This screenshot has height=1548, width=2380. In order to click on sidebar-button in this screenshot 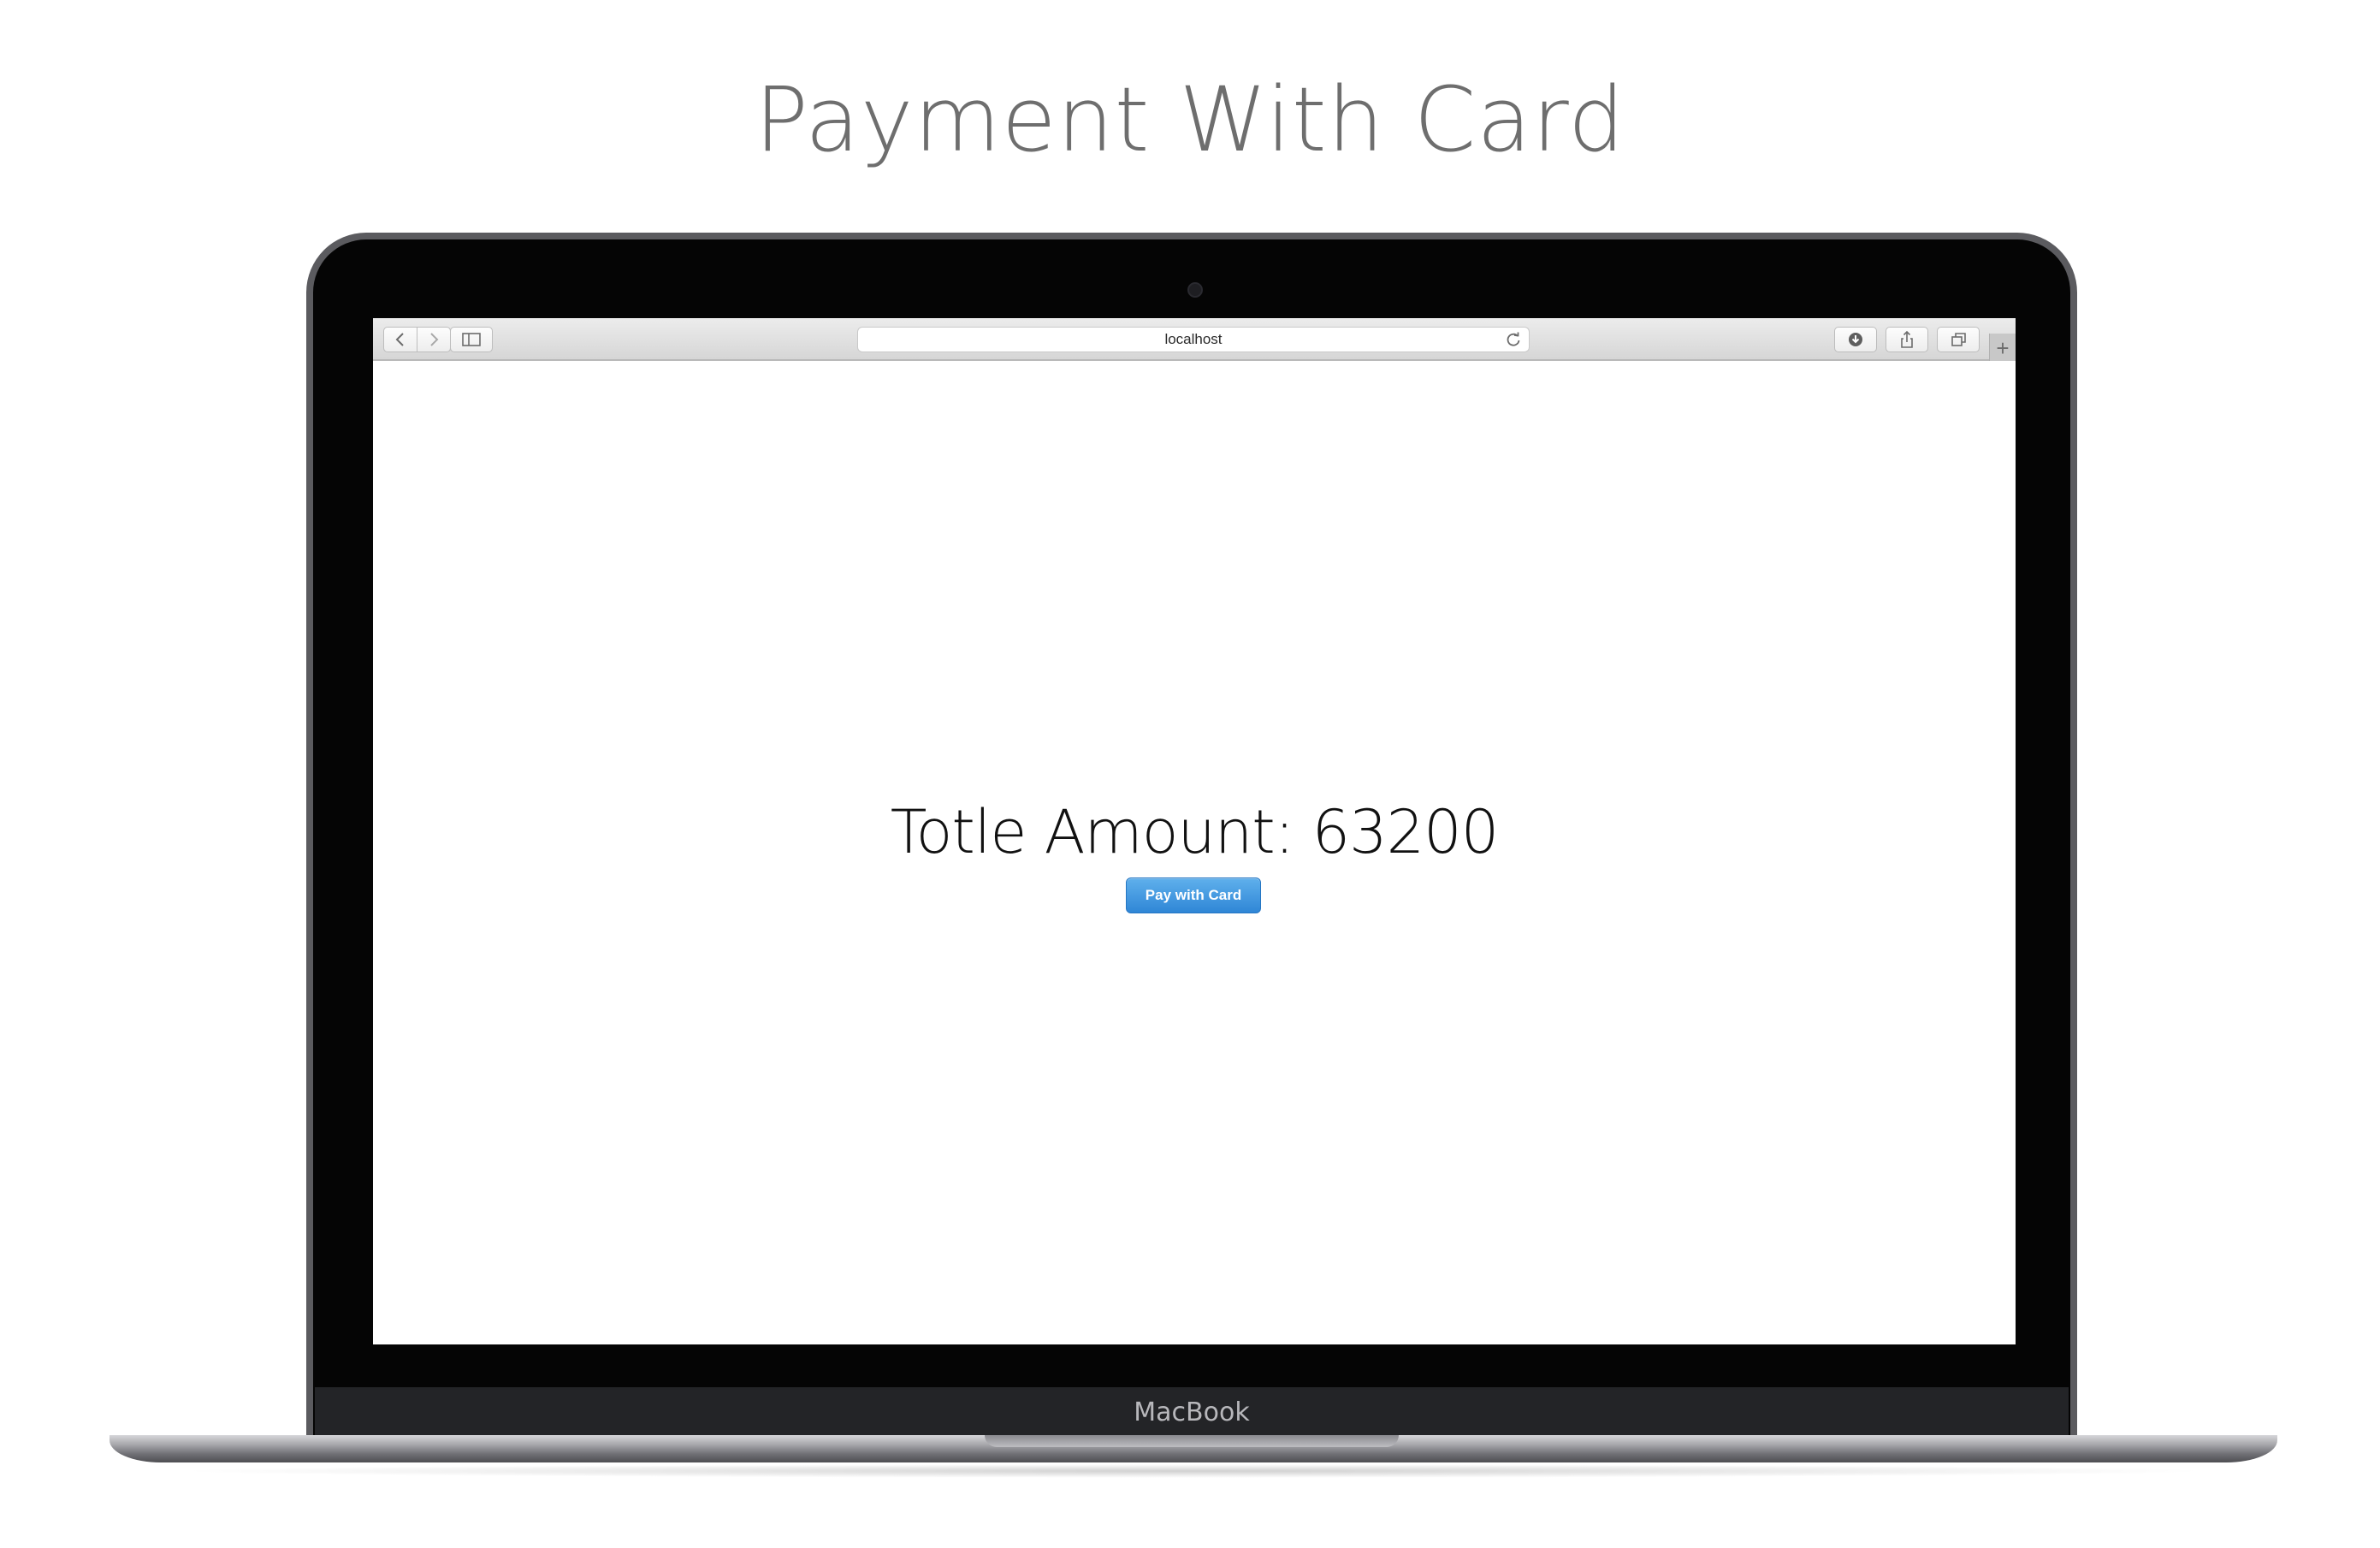, I will do `click(472, 339)`.